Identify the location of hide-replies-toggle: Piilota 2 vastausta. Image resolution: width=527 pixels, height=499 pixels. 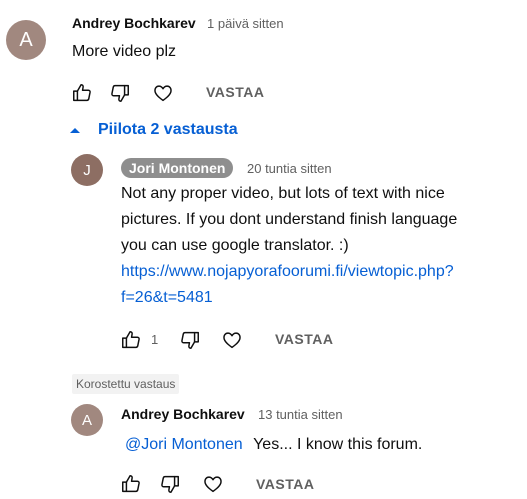
(153, 130).